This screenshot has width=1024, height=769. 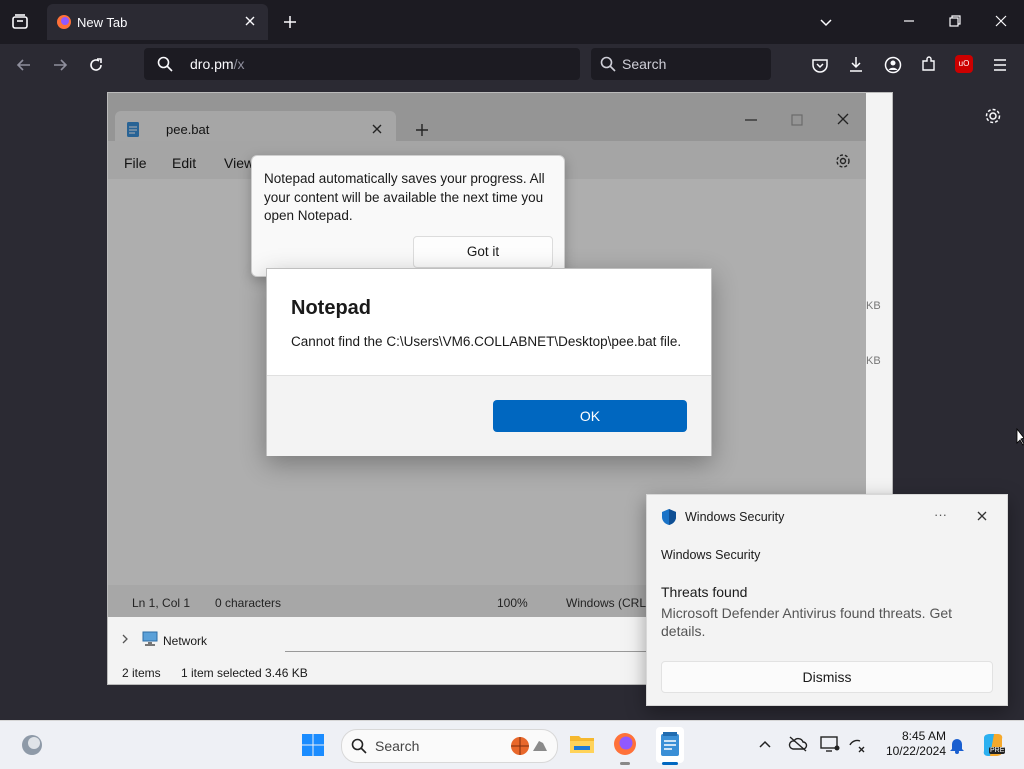 What do you see at coordinates (820, 65) in the screenshot?
I see `pocket-icon` at bounding box center [820, 65].